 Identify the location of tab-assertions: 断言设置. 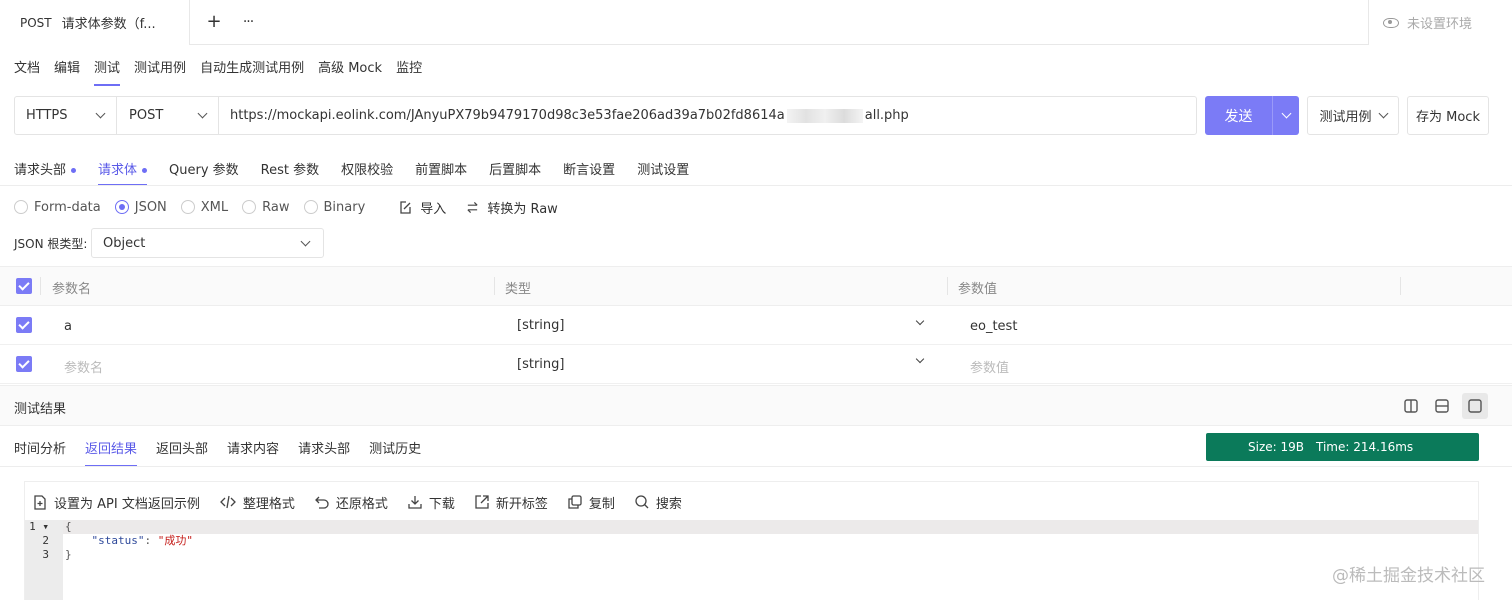
(589, 170).